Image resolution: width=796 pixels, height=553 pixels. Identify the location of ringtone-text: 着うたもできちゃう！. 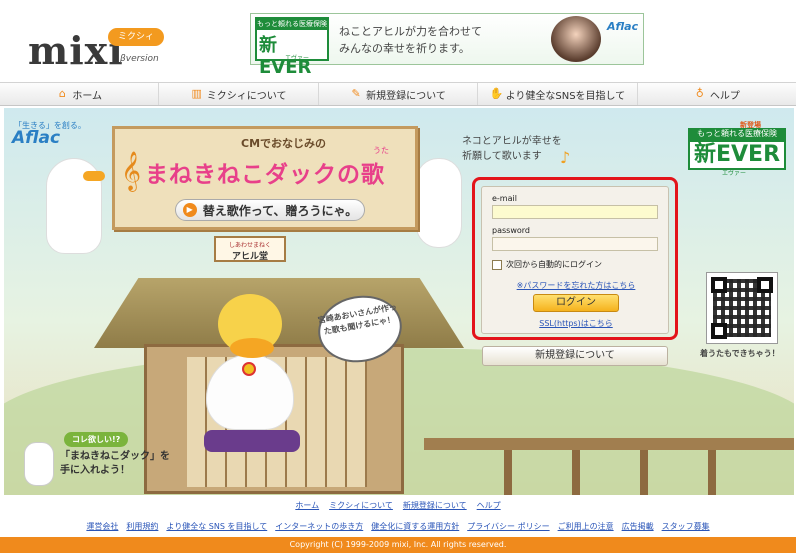
(740, 353).